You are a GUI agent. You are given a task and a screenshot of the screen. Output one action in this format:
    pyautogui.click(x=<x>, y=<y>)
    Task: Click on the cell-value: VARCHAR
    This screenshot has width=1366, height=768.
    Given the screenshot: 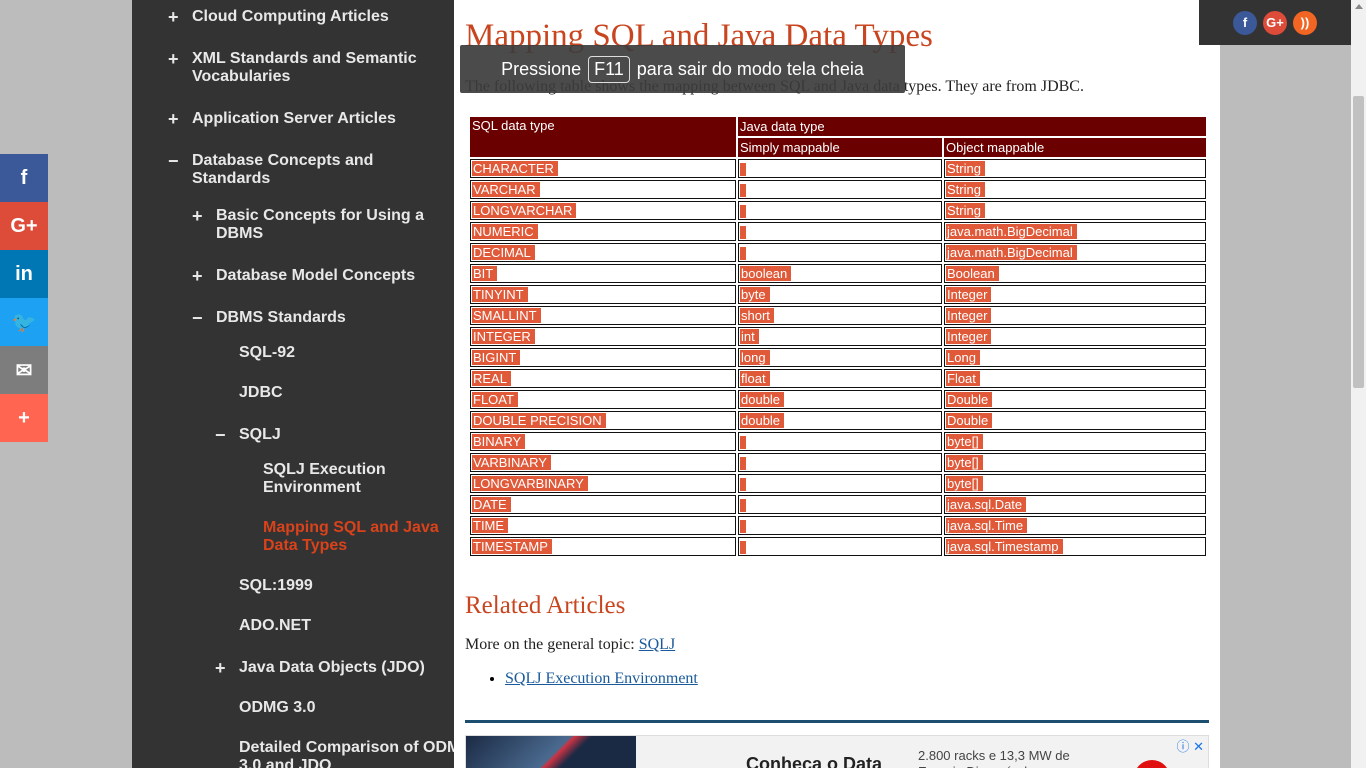 What is the action you would take?
    pyautogui.click(x=506, y=189)
    